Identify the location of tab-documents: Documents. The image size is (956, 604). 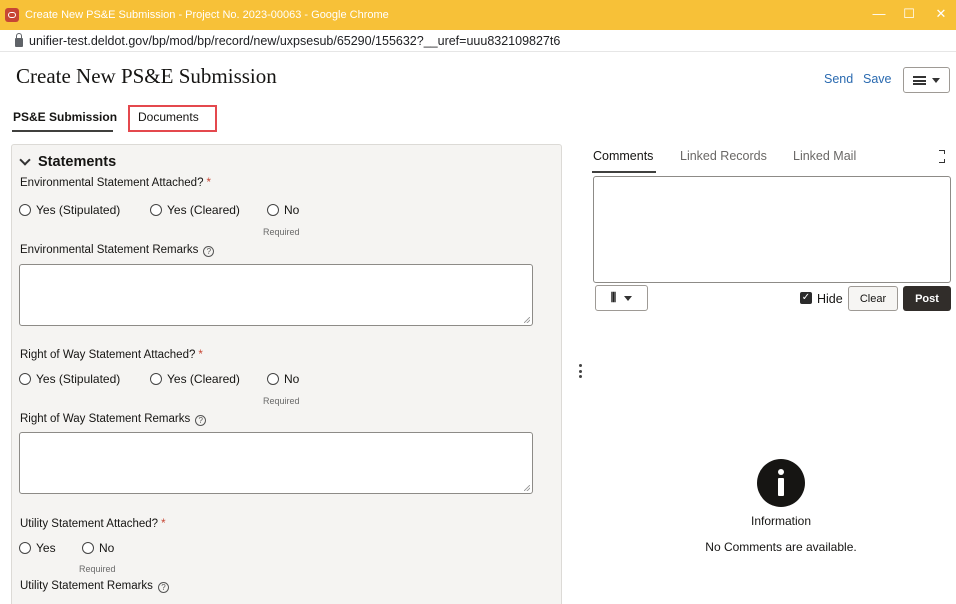
(168, 117).